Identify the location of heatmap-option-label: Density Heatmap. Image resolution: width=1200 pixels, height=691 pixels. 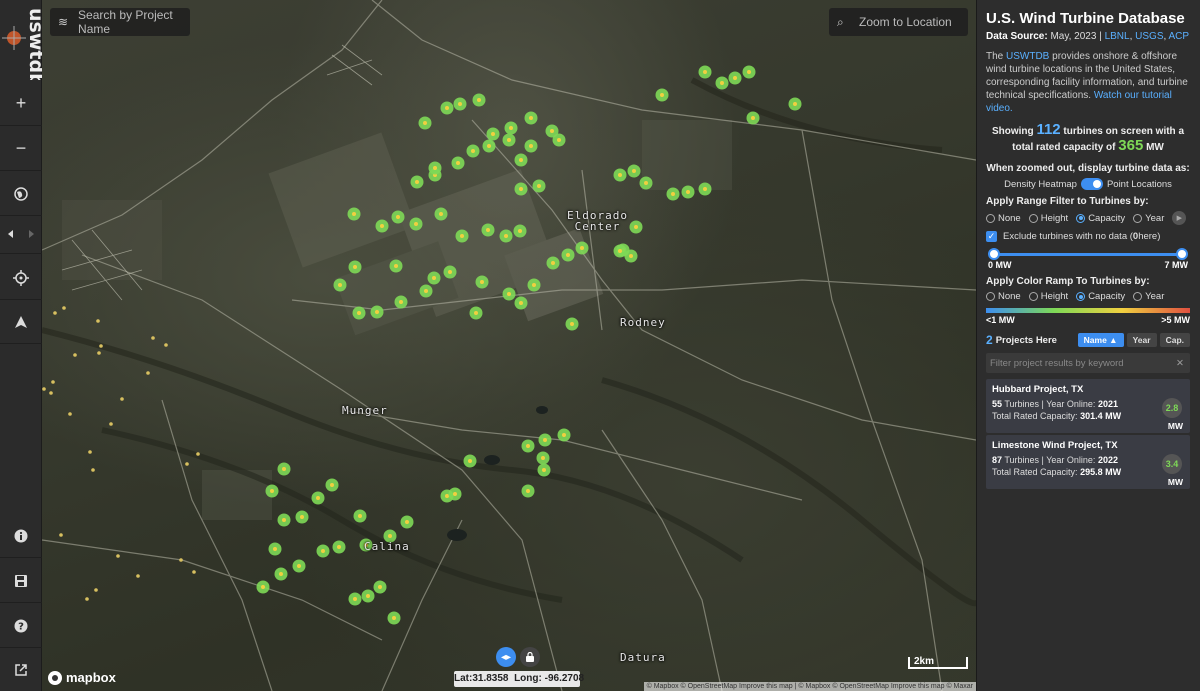
(1040, 184).